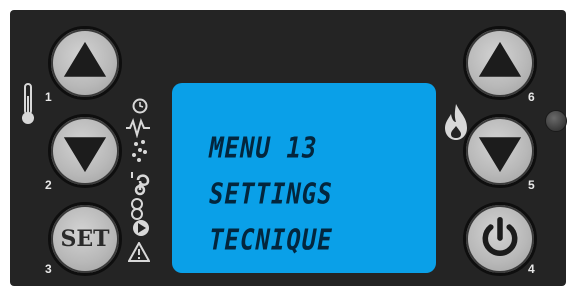 This screenshot has width=576, height=291. What do you see at coordinates (28, 103) in the screenshot?
I see `thermometer-icon` at bounding box center [28, 103].